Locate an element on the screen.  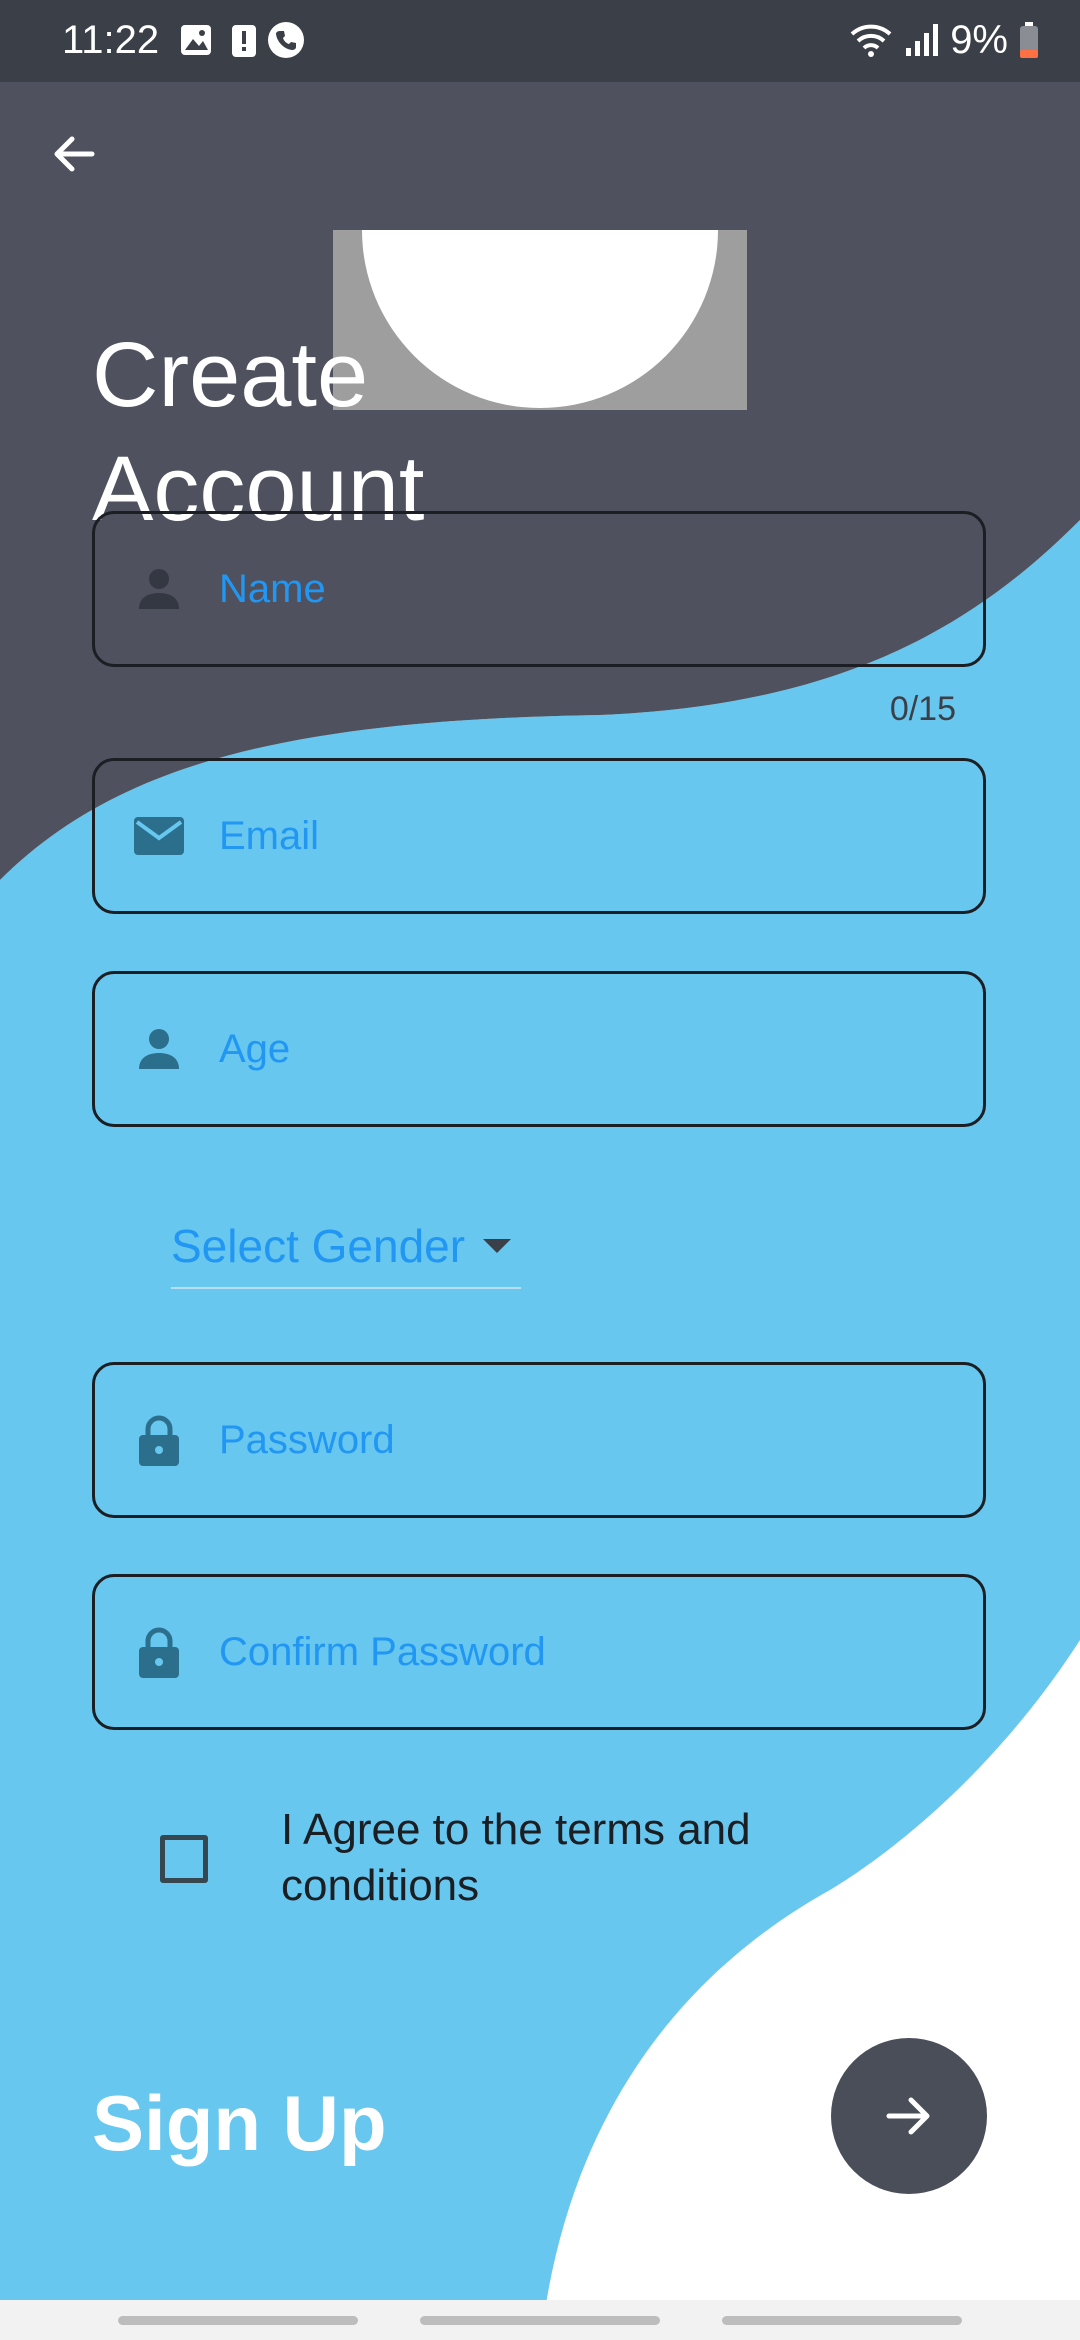
name-char-counter: 0/15 is located at coordinates (922, 709).